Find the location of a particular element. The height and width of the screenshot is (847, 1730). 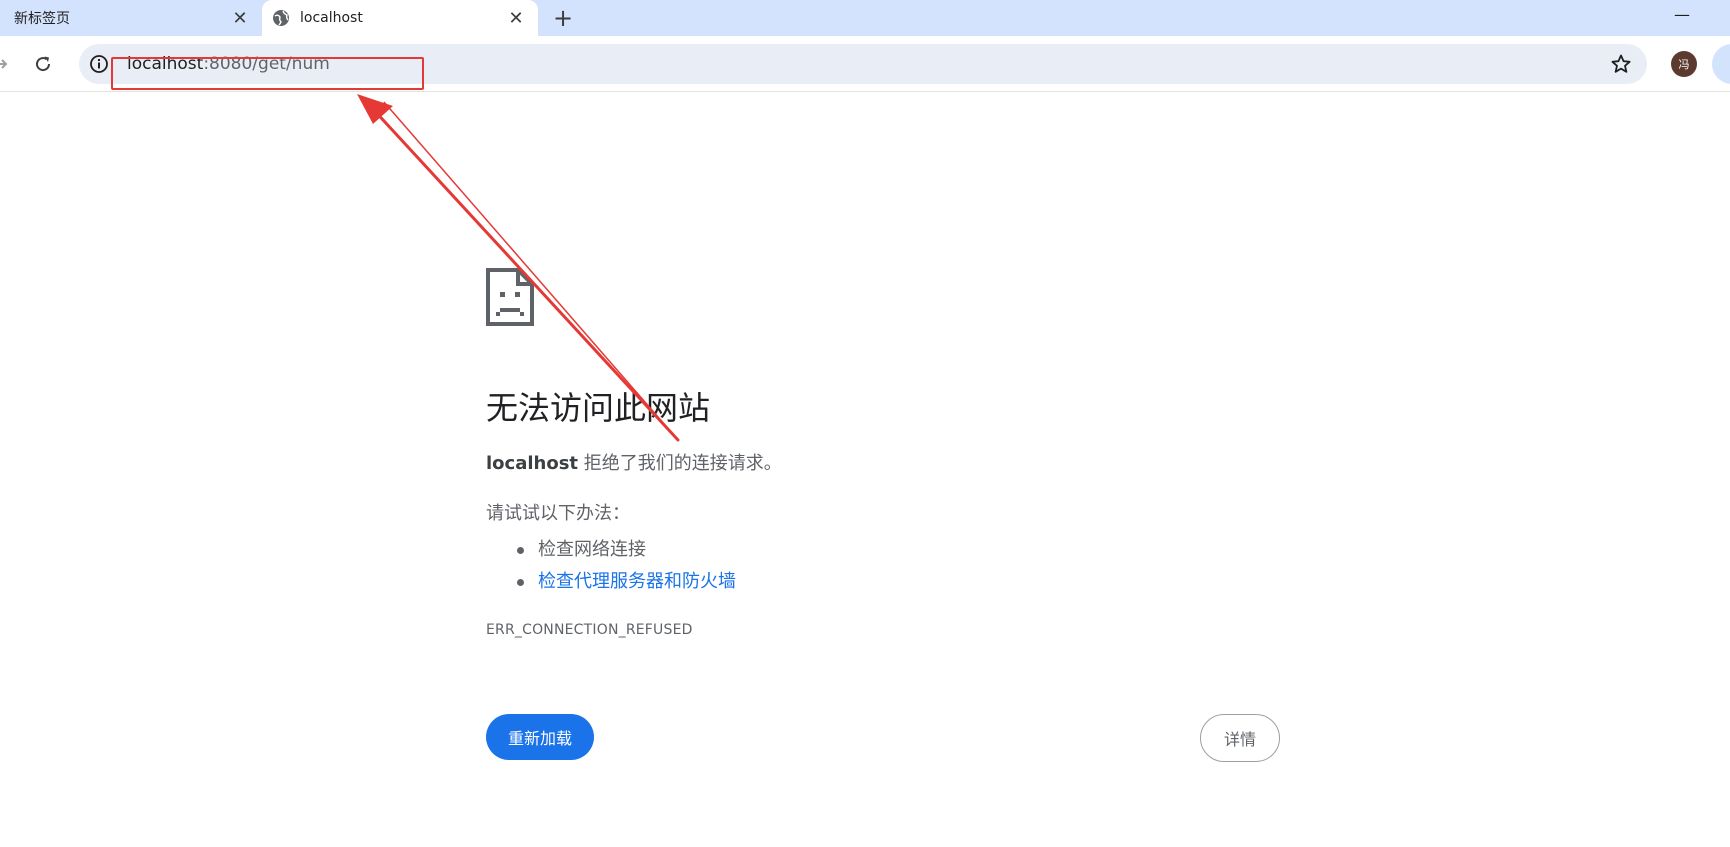

tab-strip: 新标签页 ✕ localhost ✕ + — is located at coordinates (865, 18).